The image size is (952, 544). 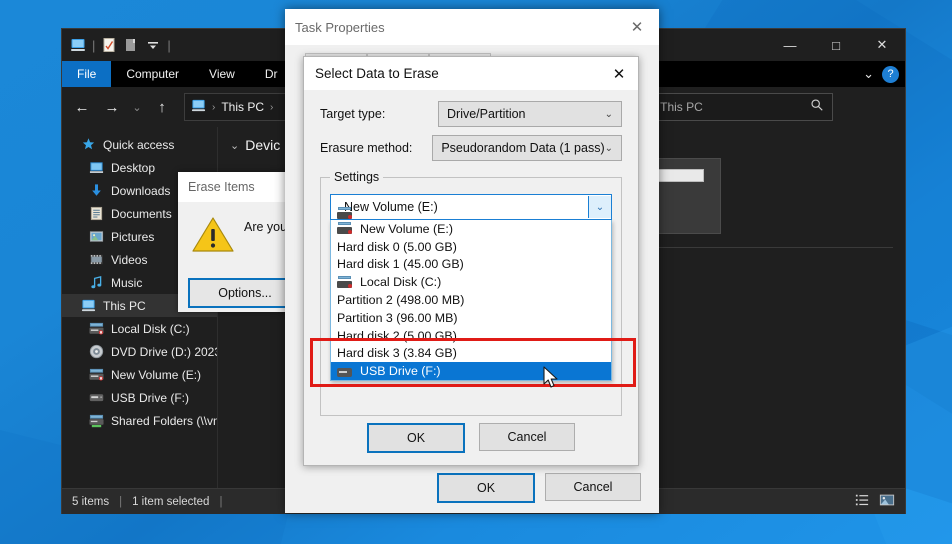 What do you see at coordinates (96, 260) in the screenshot?
I see `videos-icon` at bounding box center [96, 260].